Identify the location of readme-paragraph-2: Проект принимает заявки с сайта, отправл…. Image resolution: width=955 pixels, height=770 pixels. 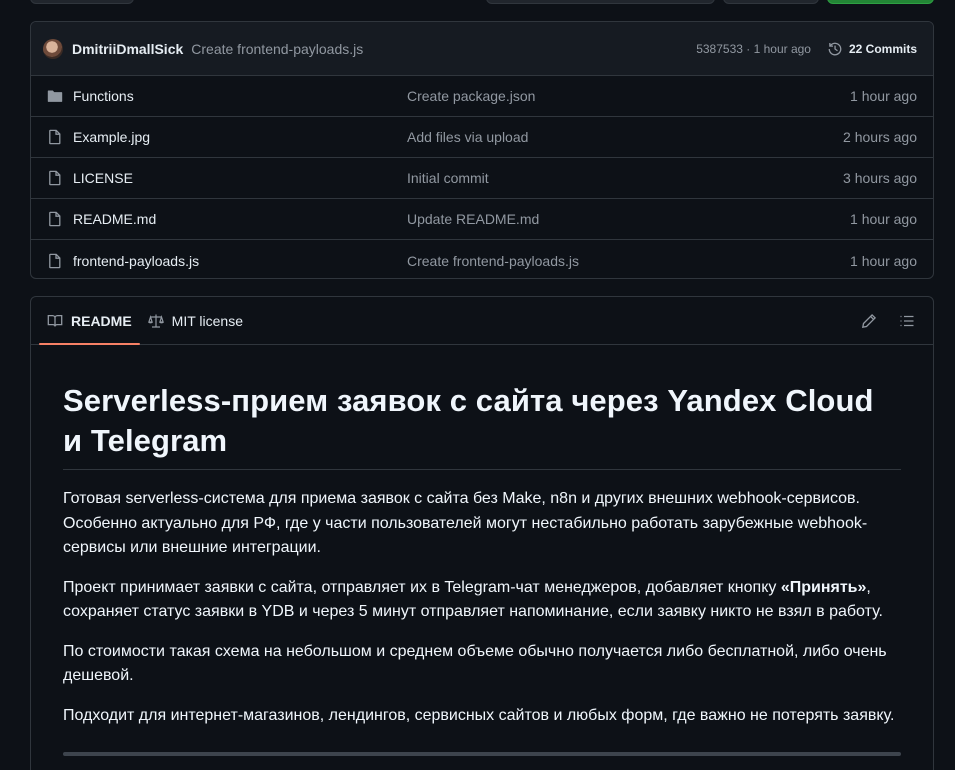
(482, 600).